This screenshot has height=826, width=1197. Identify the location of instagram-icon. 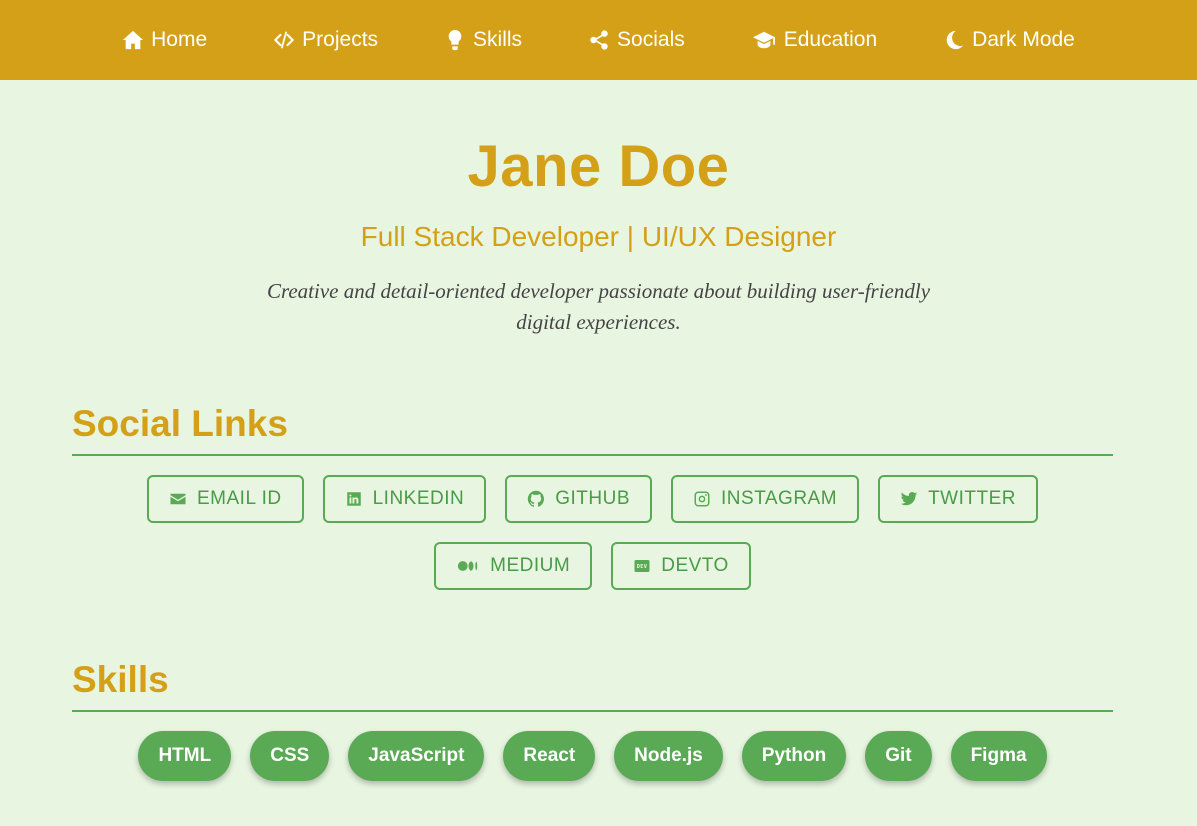
(702, 499).